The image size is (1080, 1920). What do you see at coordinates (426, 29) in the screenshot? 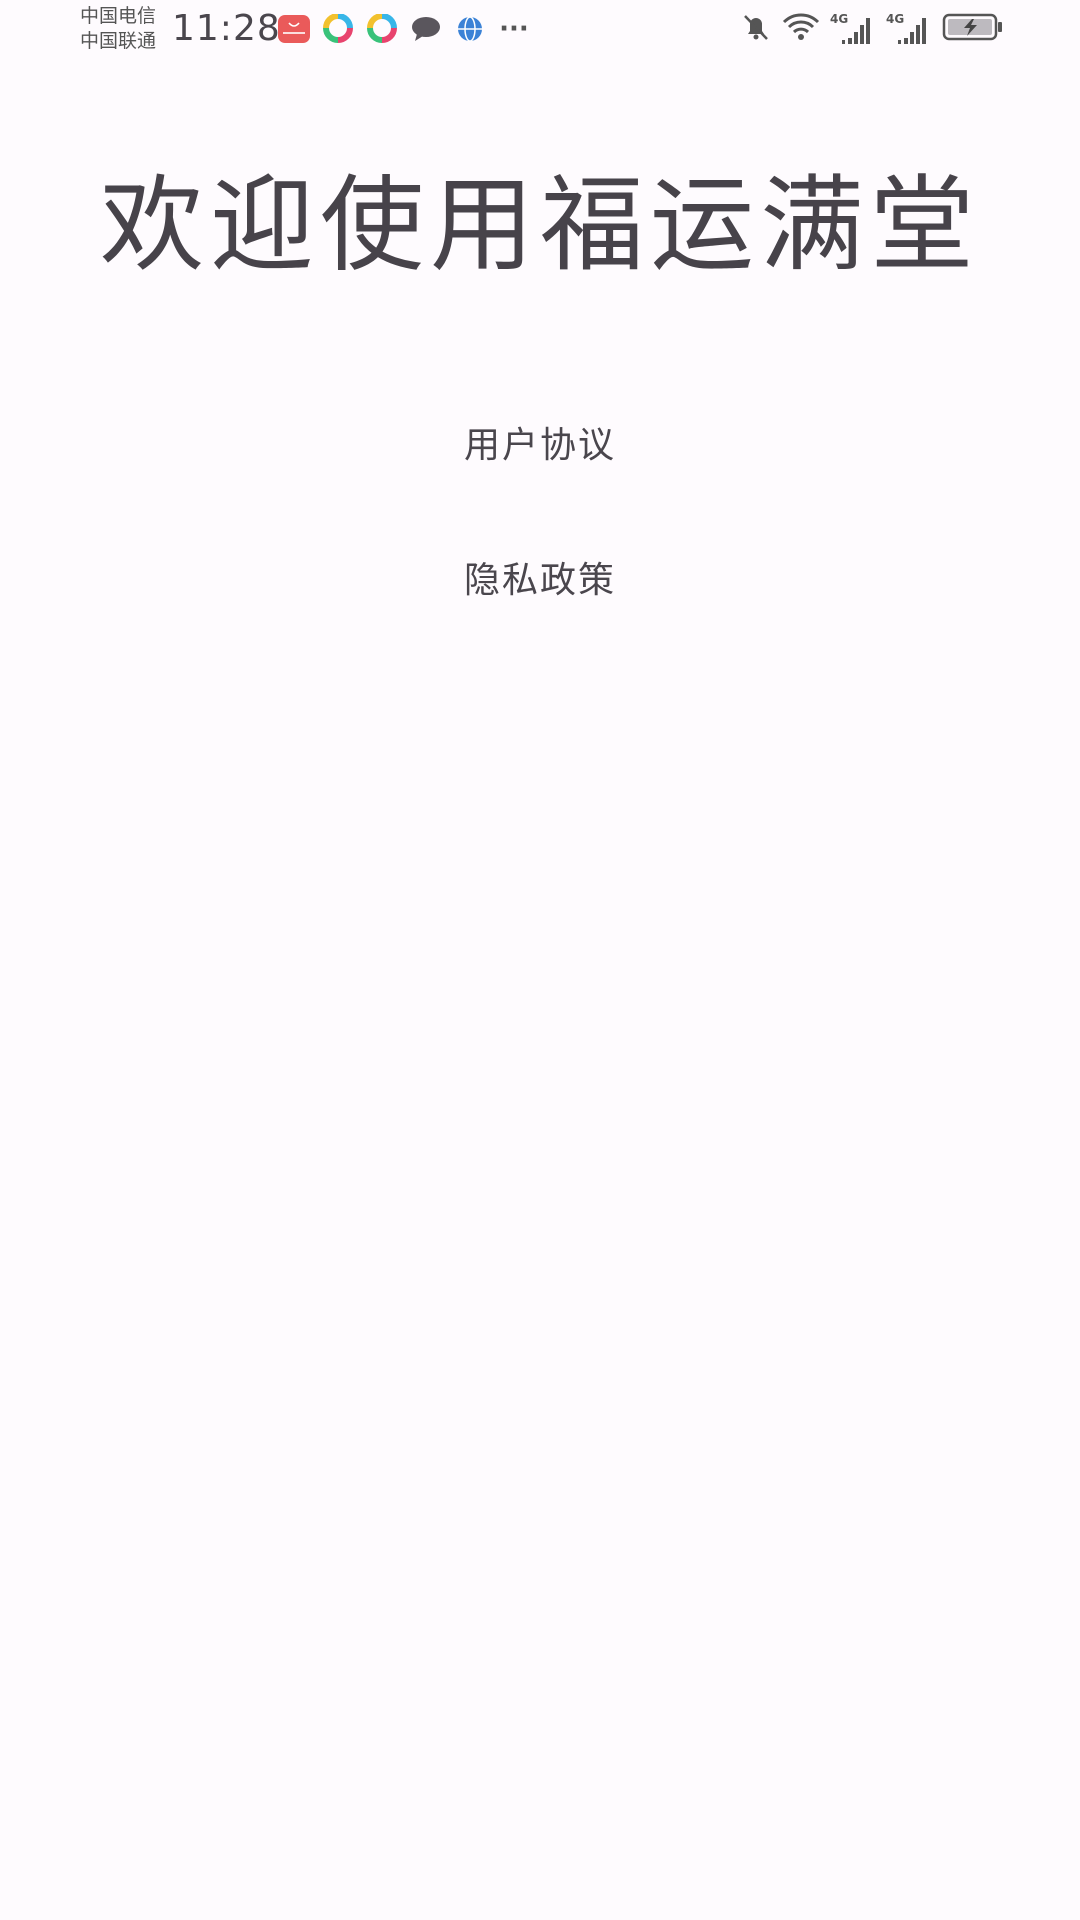
I see `message-bubble-icon` at bounding box center [426, 29].